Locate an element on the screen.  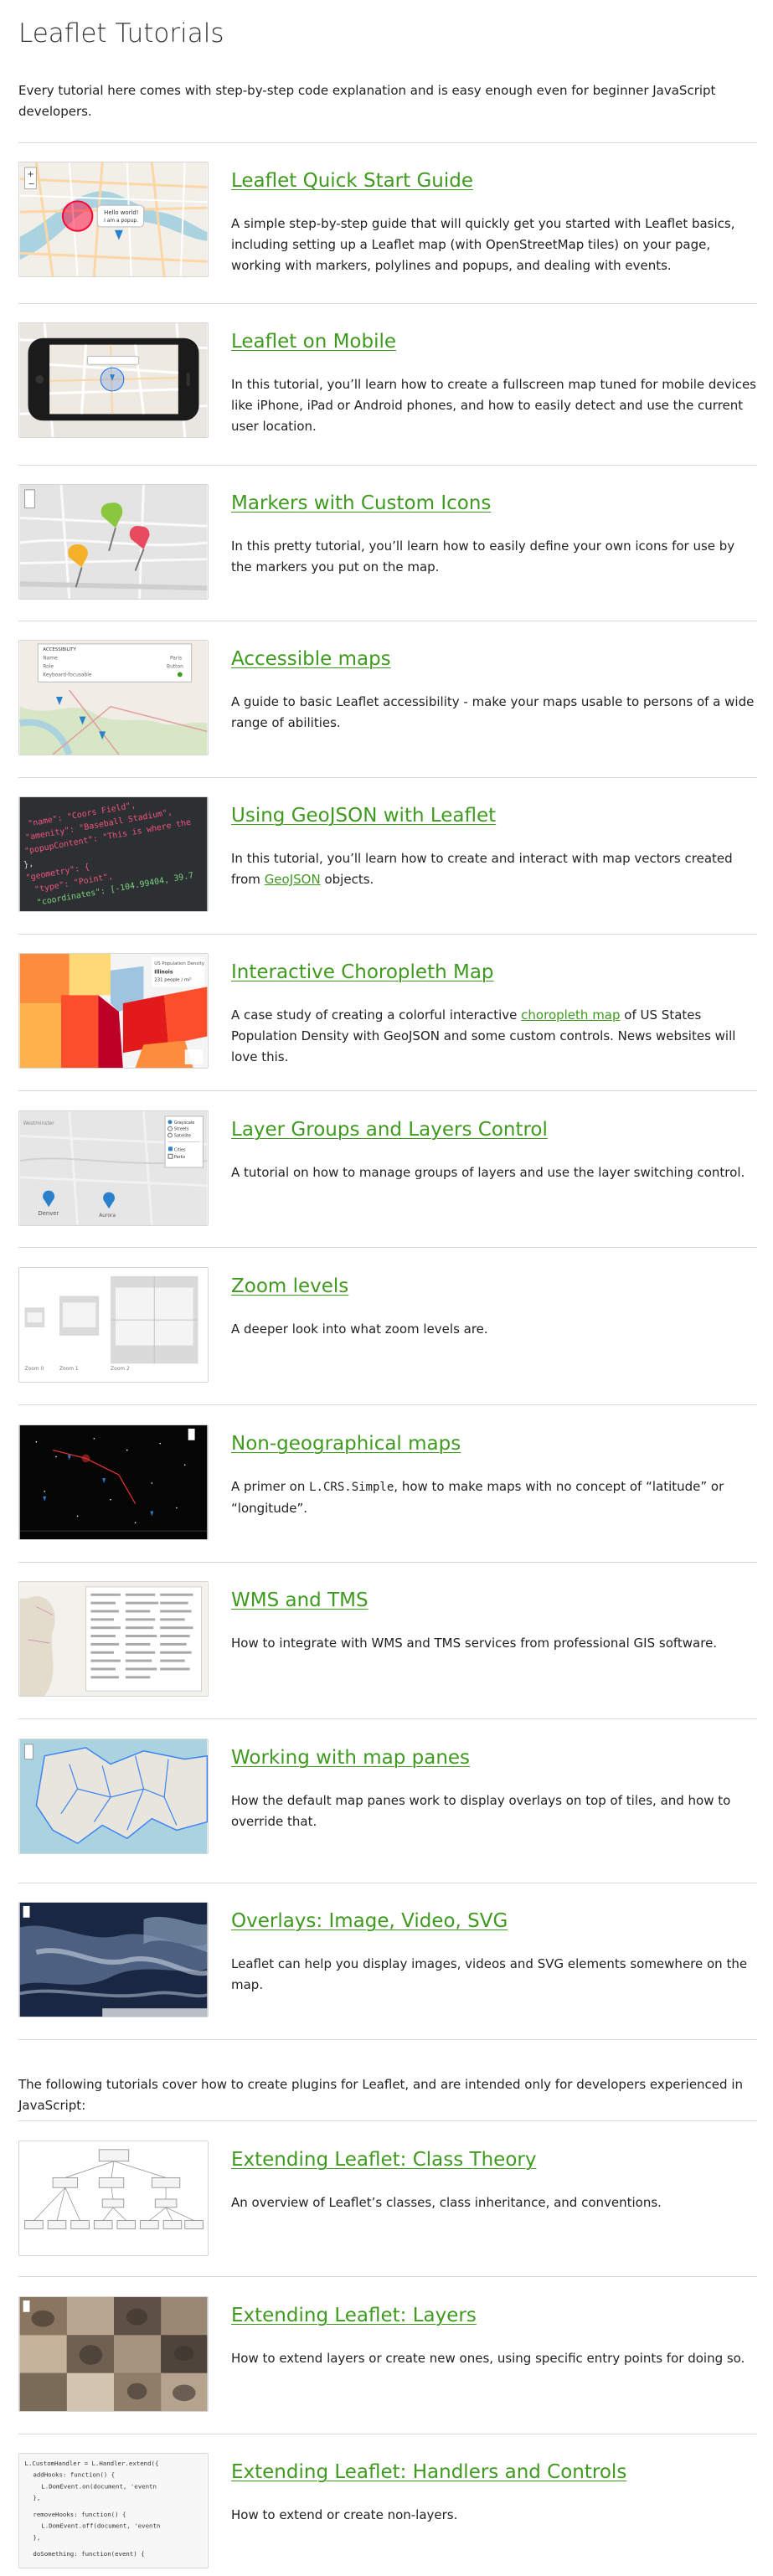
tutorial-link: Markers with Custom Icons is located at coordinates (361, 503).